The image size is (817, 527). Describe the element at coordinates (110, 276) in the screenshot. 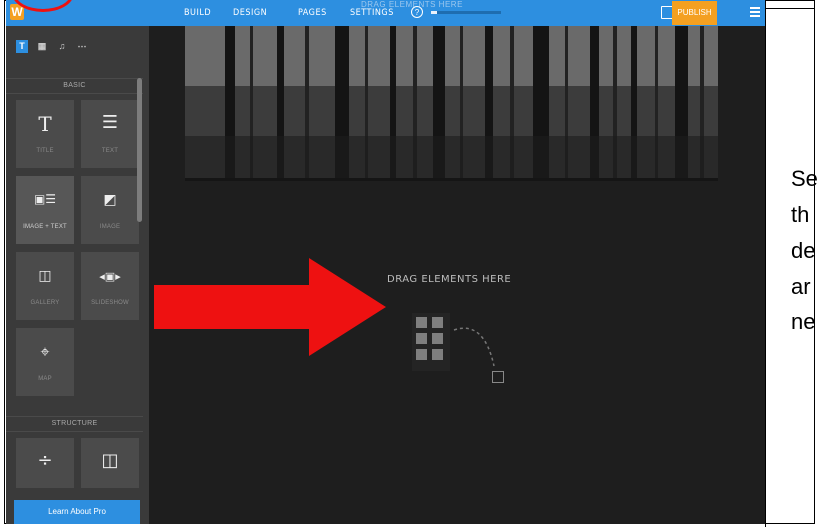

I see `slideshow-icon: ◂▣▸` at that location.